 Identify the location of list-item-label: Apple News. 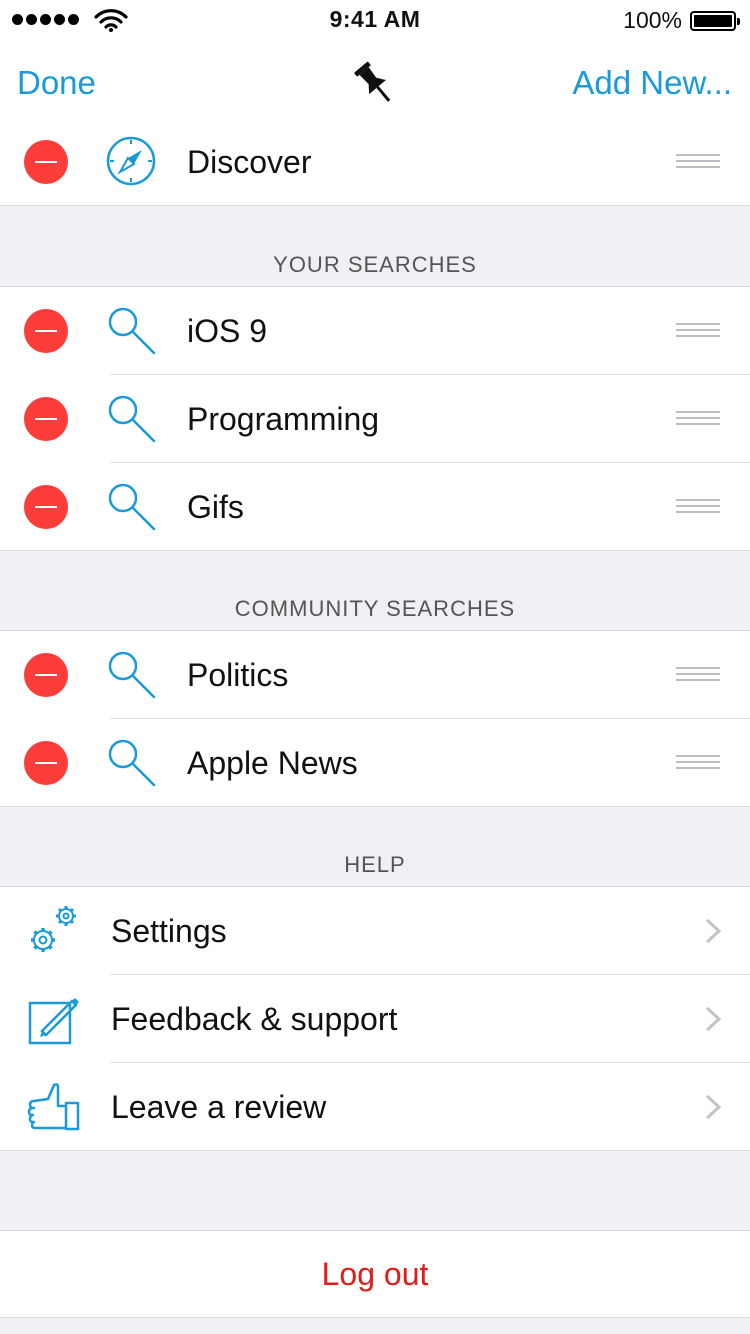
(272, 763).